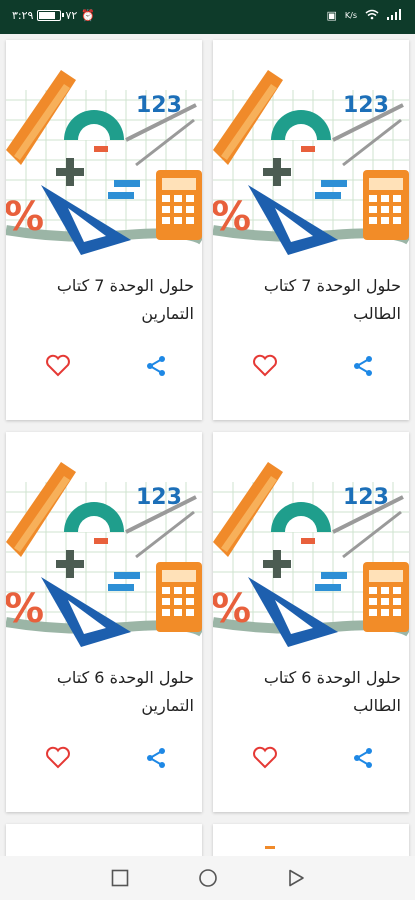 The image size is (415, 900). Describe the element at coordinates (23, 15) in the screenshot. I see `status-time: ٣:٢٩` at that location.